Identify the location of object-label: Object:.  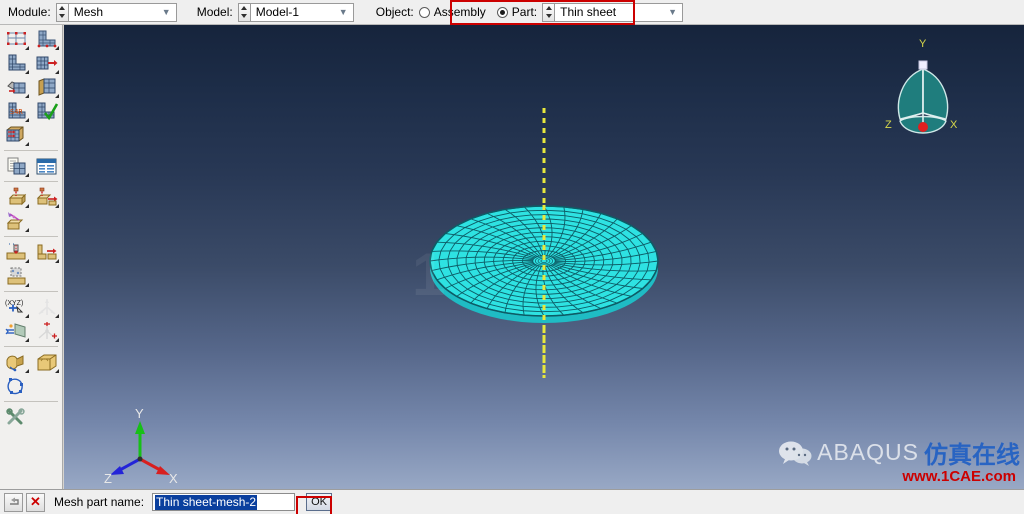
(394, 12).